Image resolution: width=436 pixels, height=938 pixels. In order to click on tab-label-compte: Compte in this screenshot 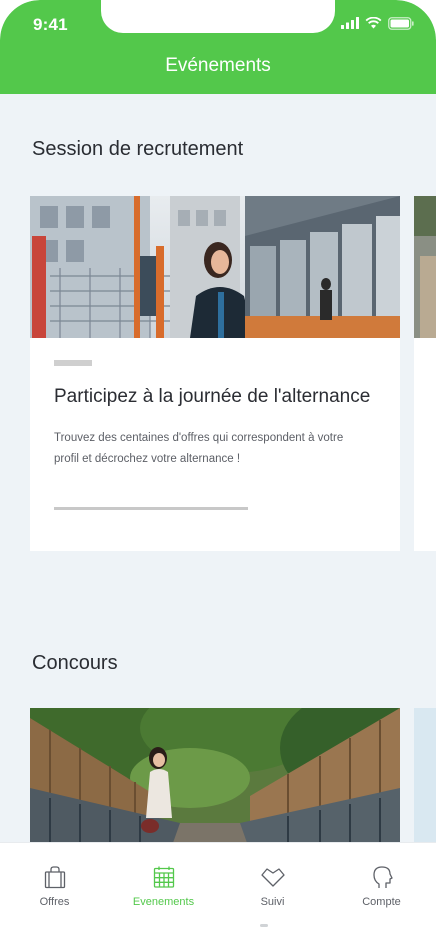, I will do `click(381, 902)`.